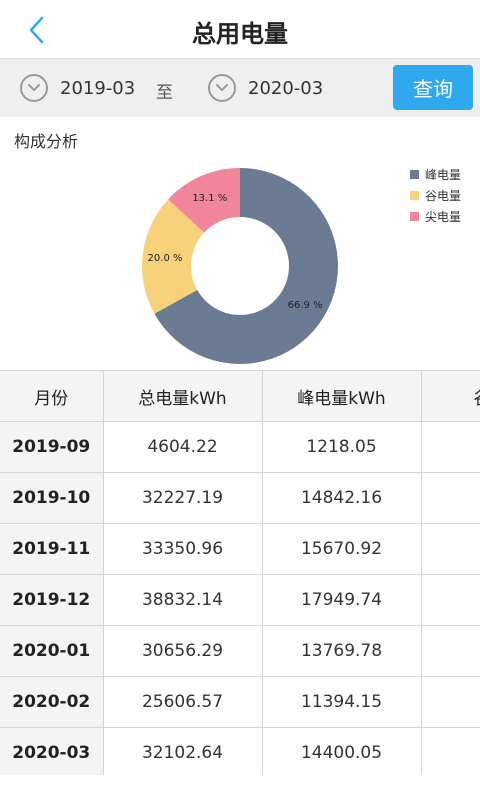 This screenshot has height=800, width=480. I want to click on table-header-row: 月份总电量kWh峰电量kWh谷电, so click(240, 396).